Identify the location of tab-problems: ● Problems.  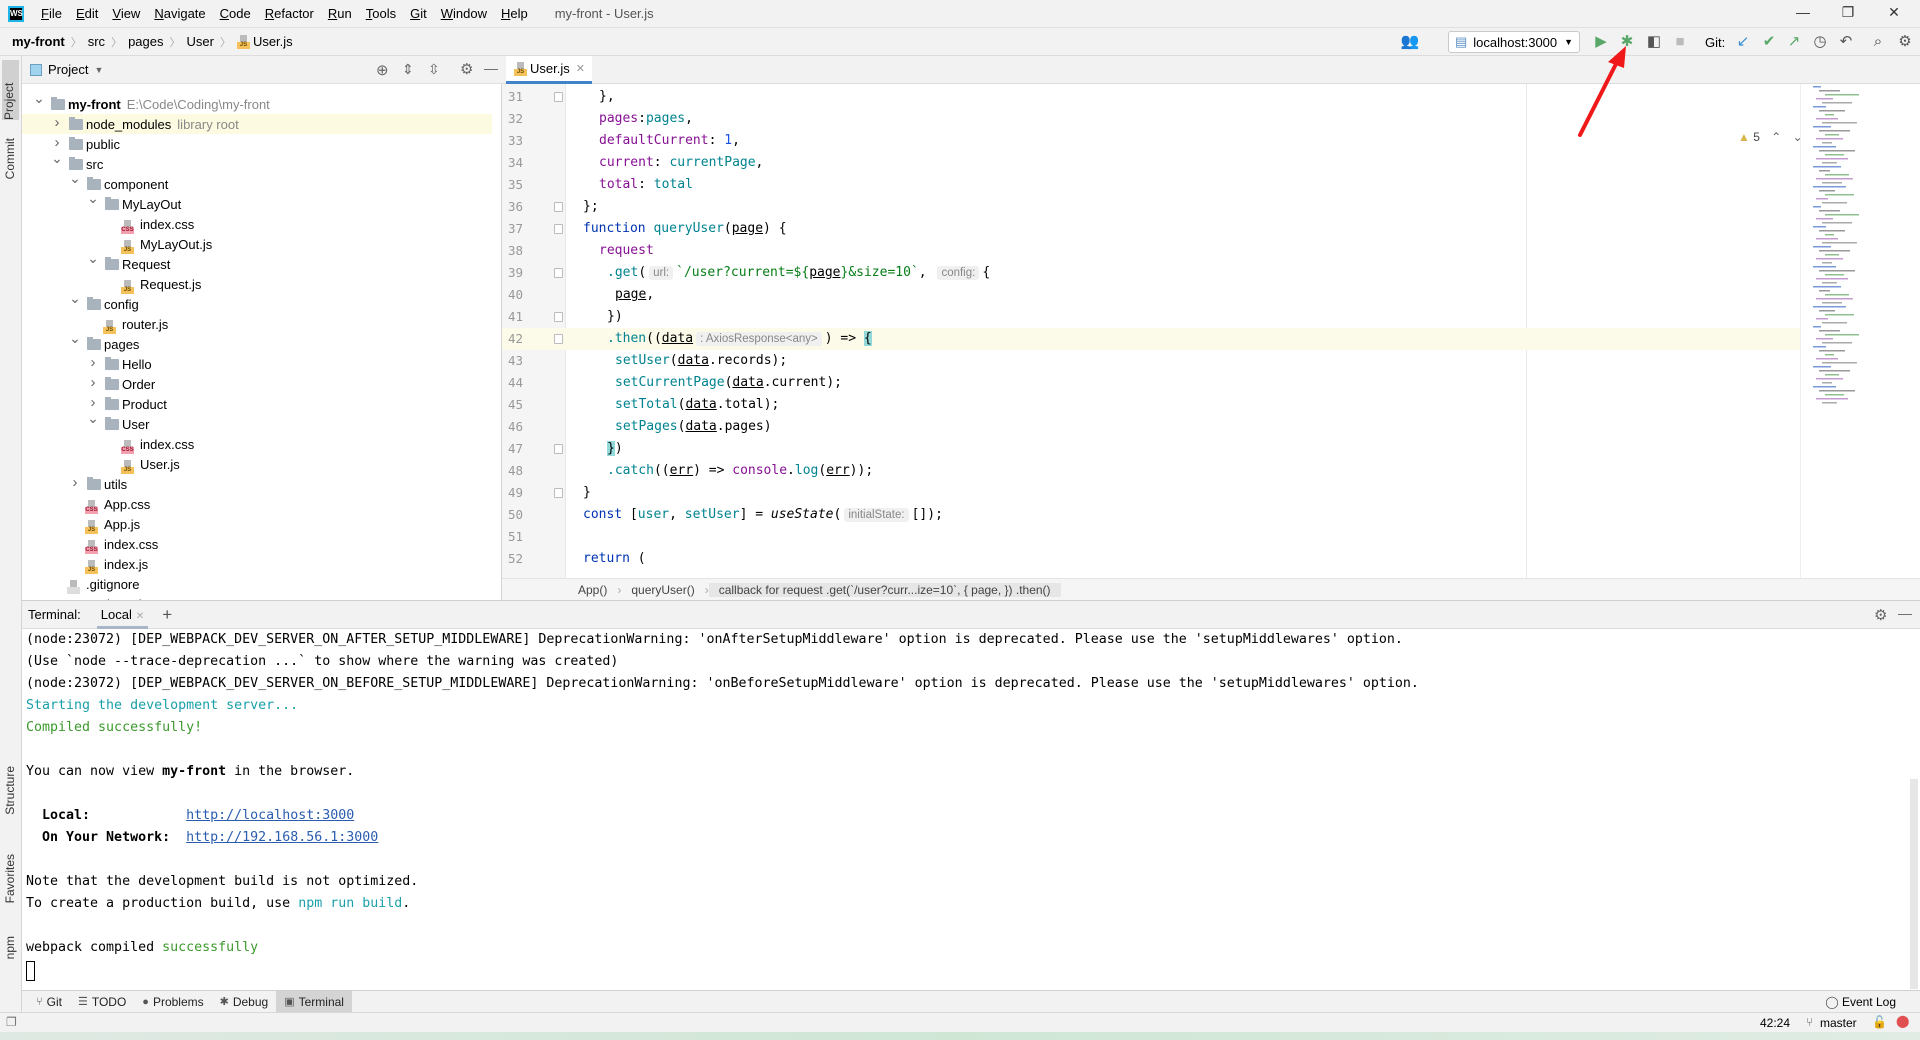
(172, 1002).